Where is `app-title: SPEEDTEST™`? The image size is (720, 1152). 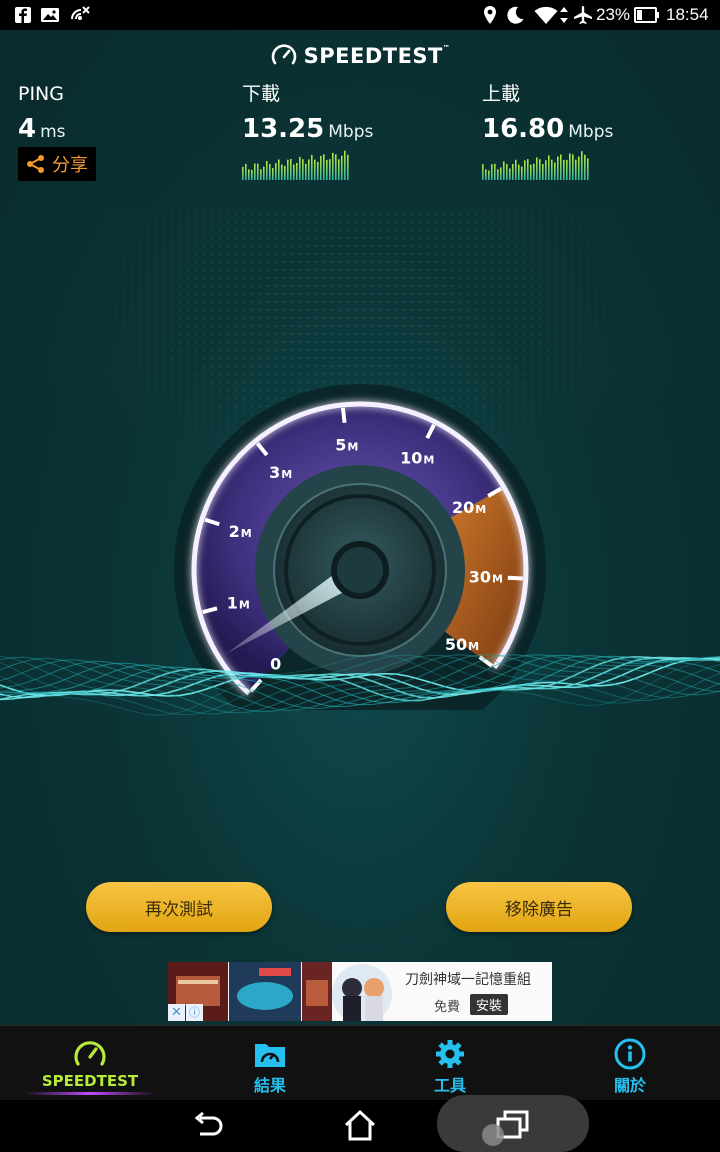
app-title: SPEEDTEST™ is located at coordinates (377, 56).